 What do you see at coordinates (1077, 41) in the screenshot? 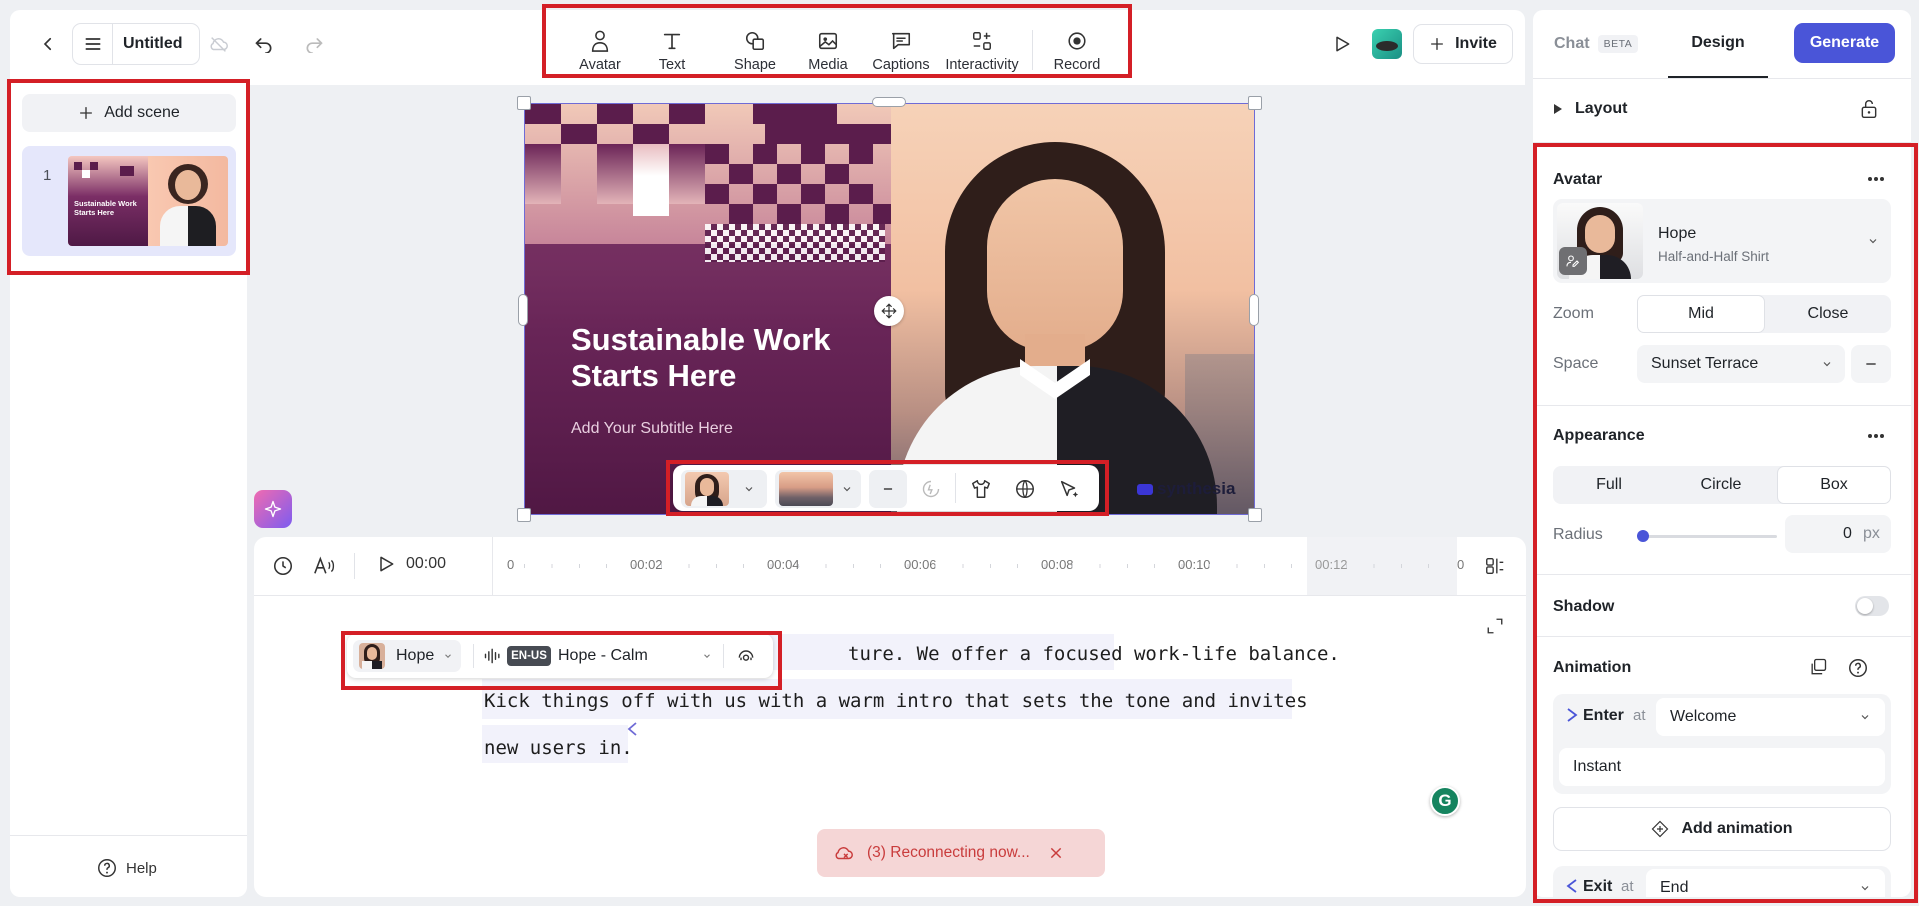
I see `record-icon` at bounding box center [1077, 41].